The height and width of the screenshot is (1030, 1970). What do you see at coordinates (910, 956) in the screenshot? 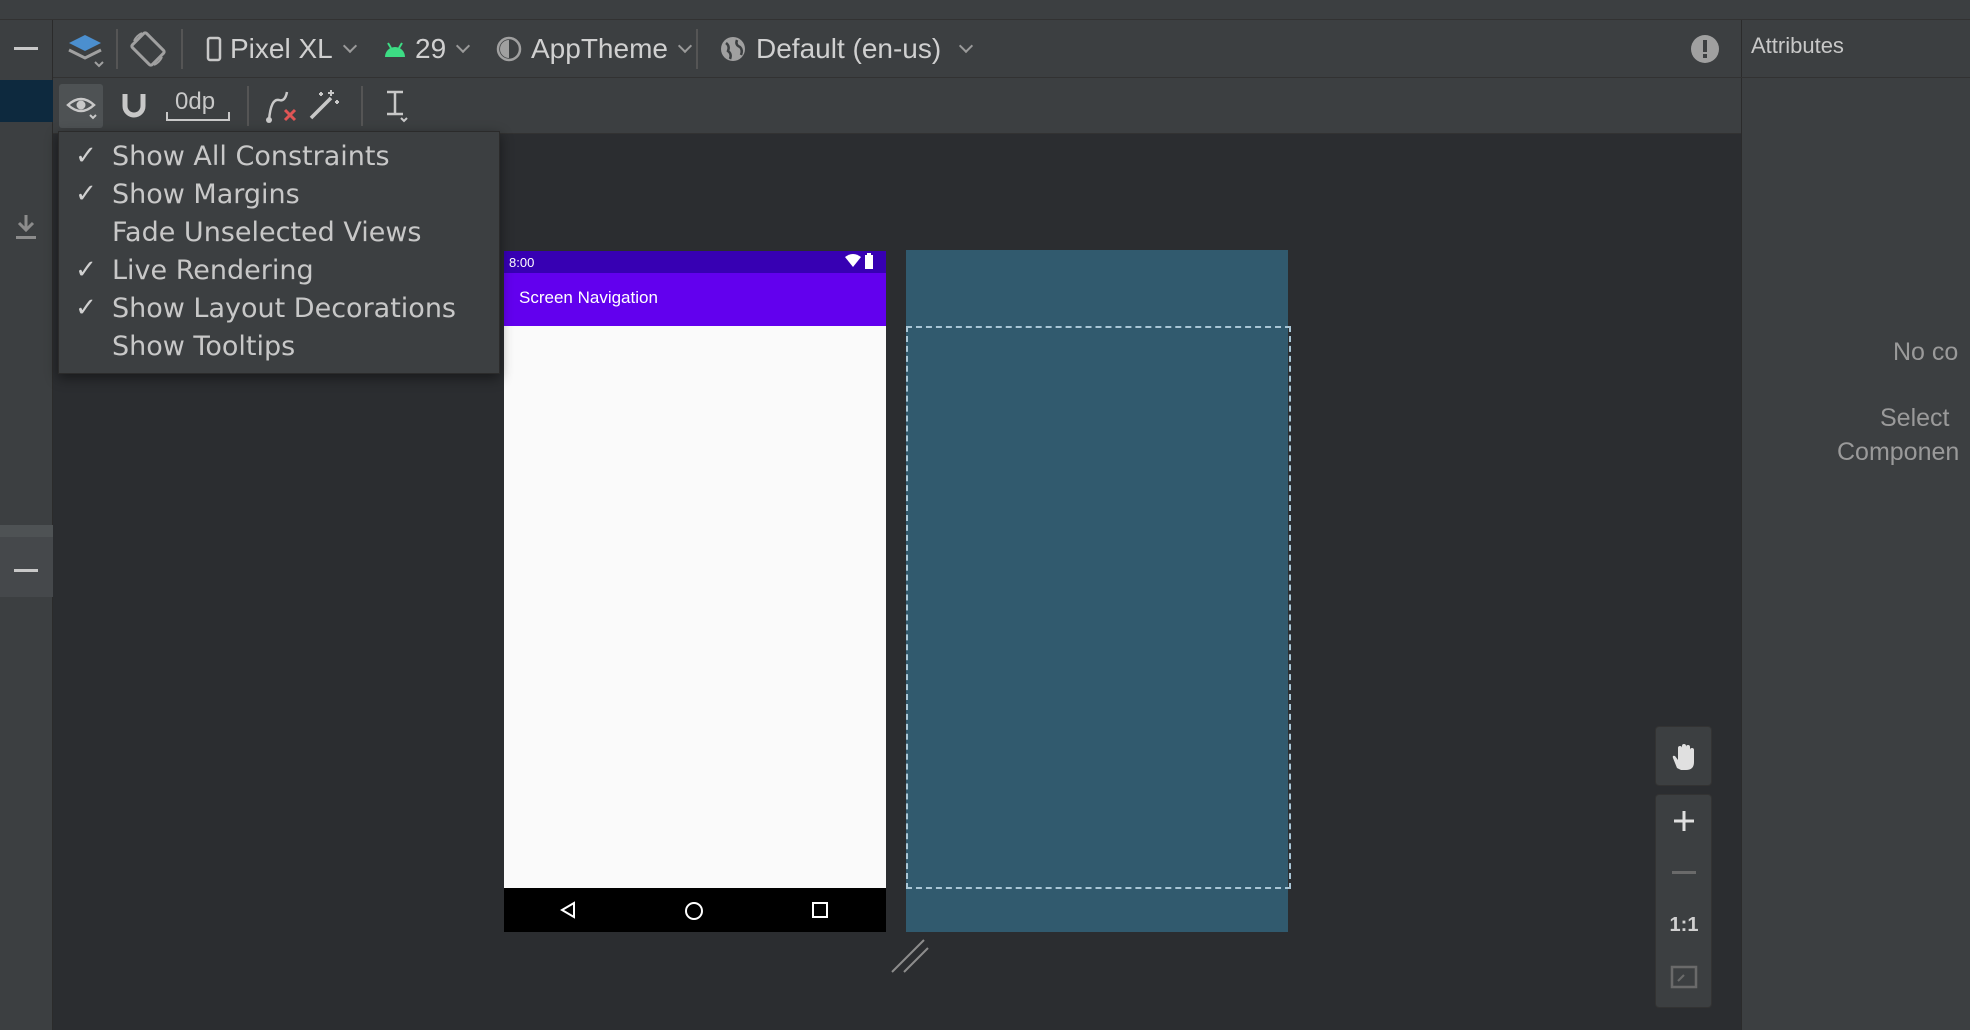
I see `resize-handle-icon` at bounding box center [910, 956].